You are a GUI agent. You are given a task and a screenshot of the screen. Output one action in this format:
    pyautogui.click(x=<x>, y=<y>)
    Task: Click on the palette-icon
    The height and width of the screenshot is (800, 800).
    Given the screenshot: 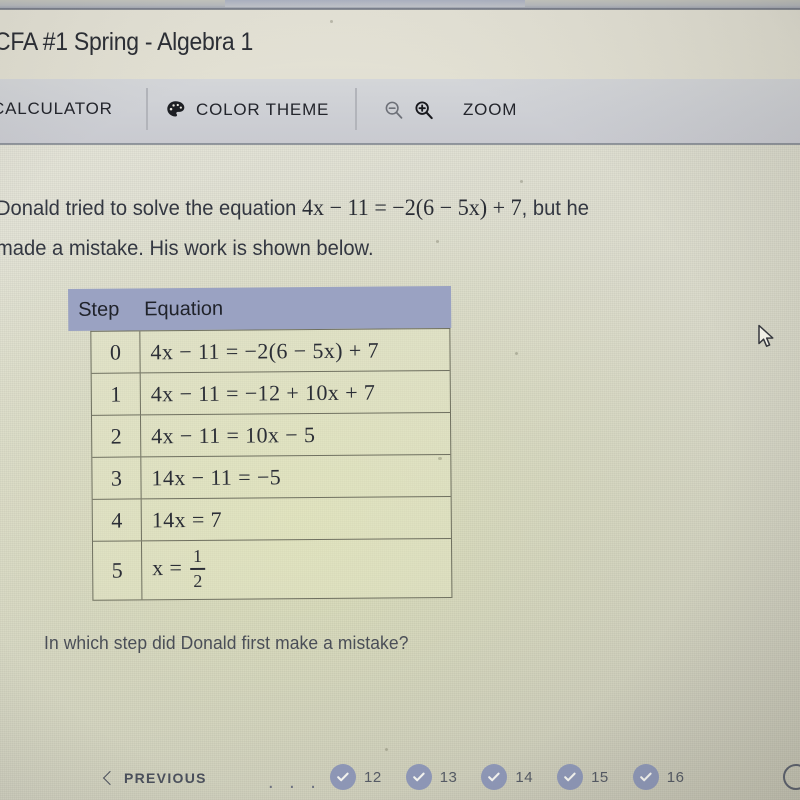 What is the action you would take?
    pyautogui.click(x=175, y=109)
    